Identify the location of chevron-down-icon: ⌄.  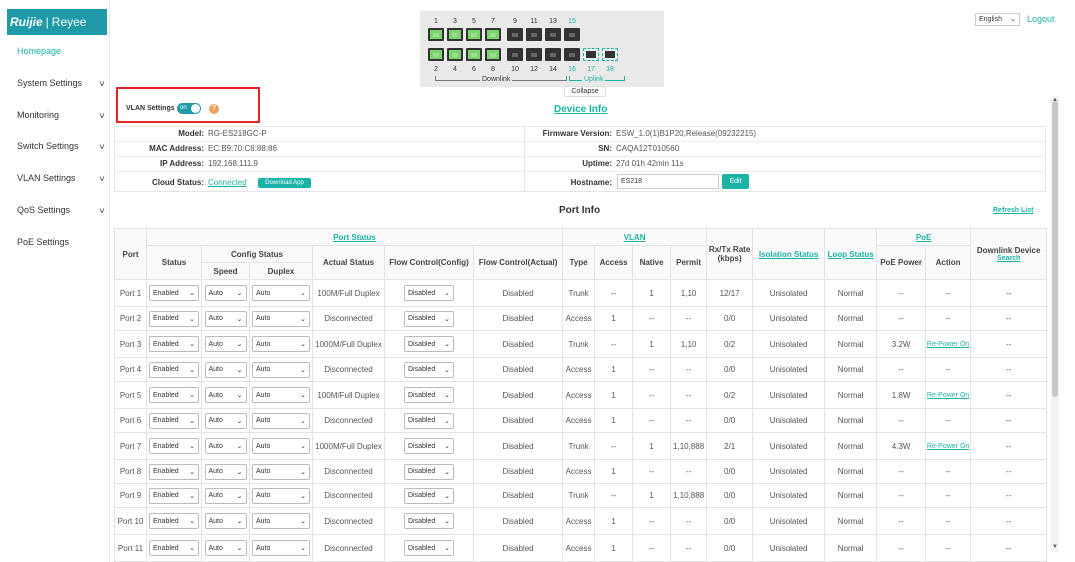
(447, 395).